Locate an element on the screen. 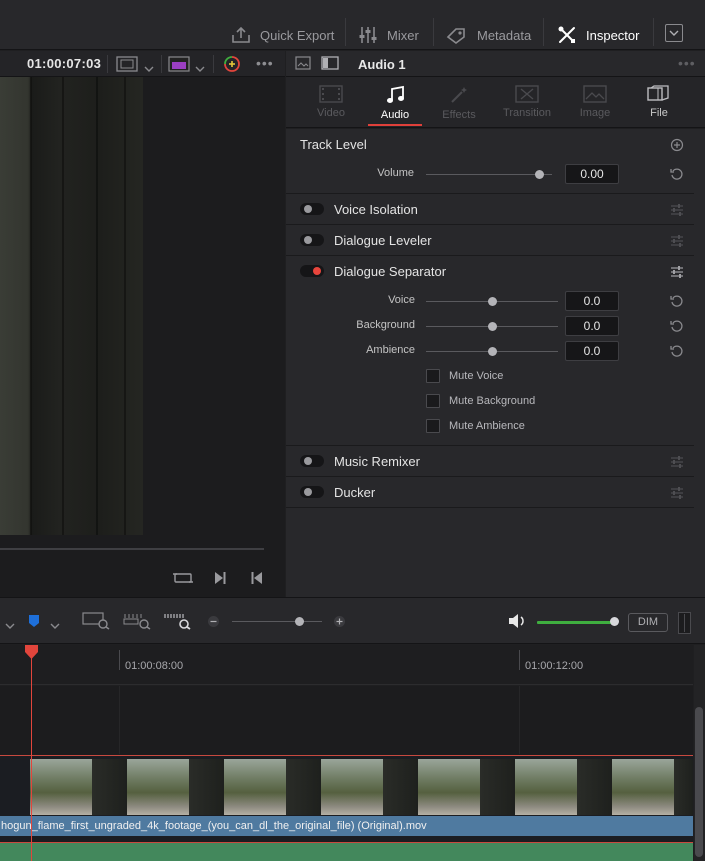  viewer-scrub-bar is located at coordinates (132, 549).